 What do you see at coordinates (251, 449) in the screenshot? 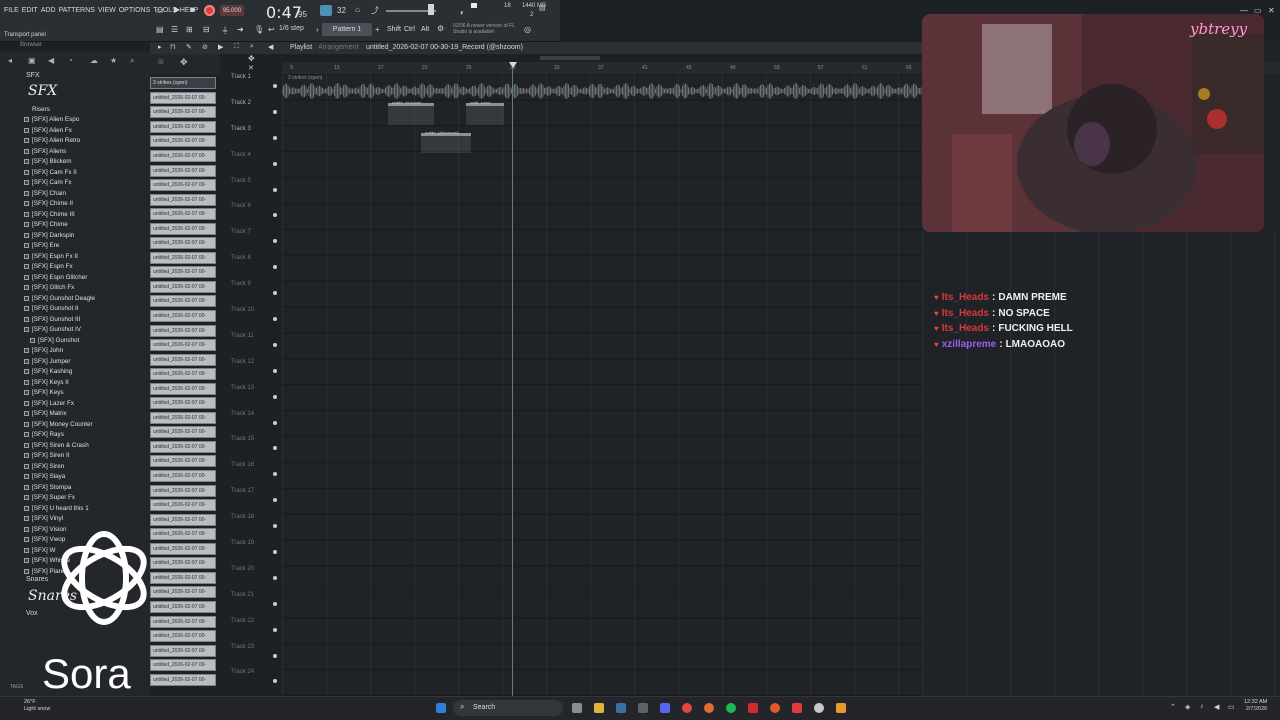
I see `track-header: Track 15` at bounding box center [251, 449].